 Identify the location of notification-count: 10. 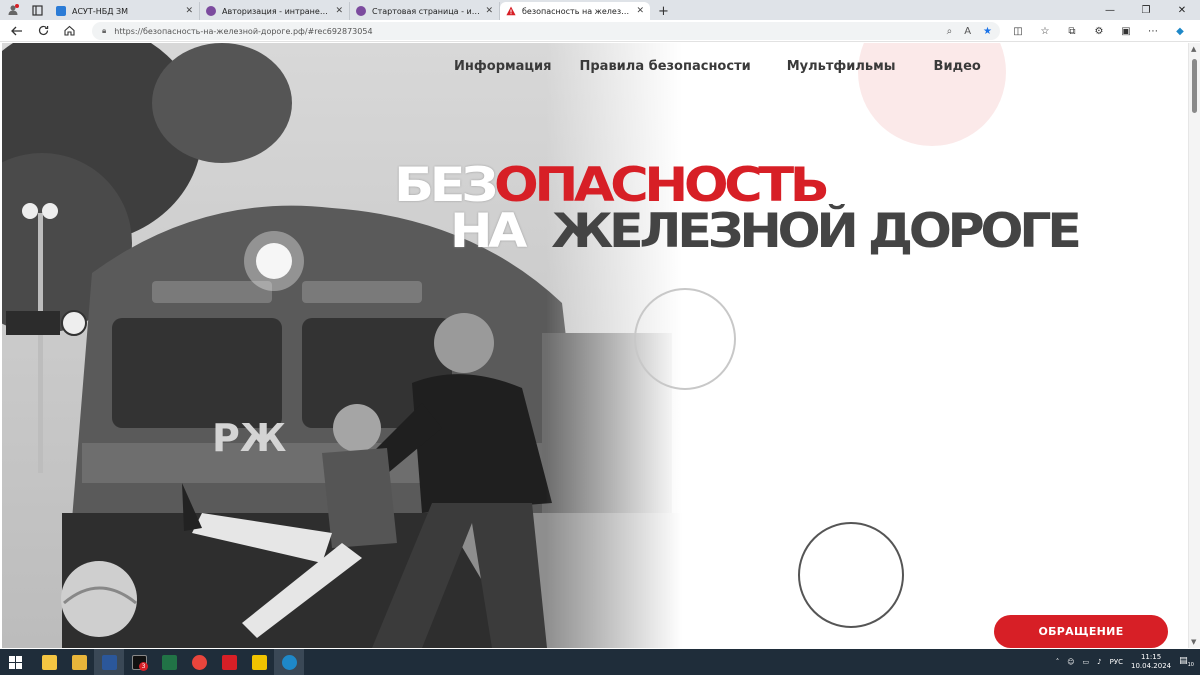
(1190, 664).